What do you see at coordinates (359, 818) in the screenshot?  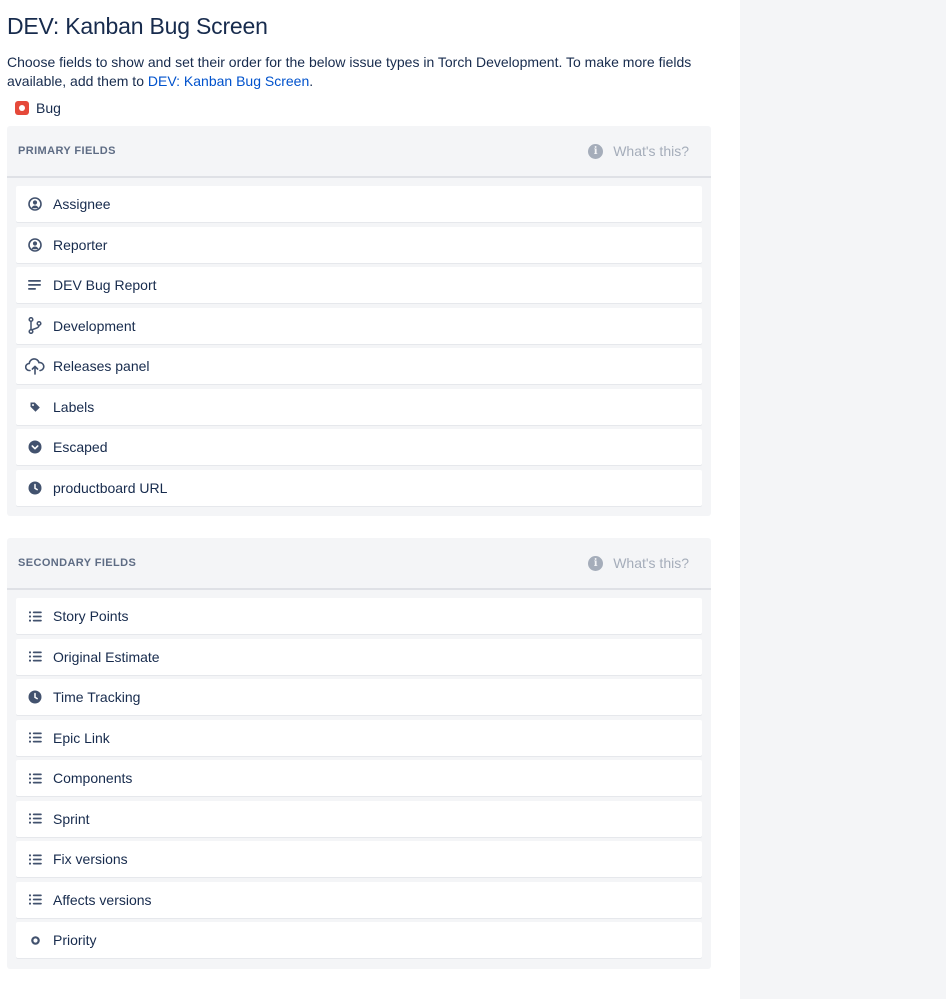 I see `field-row-sprint: Sprint` at bounding box center [359, 818].